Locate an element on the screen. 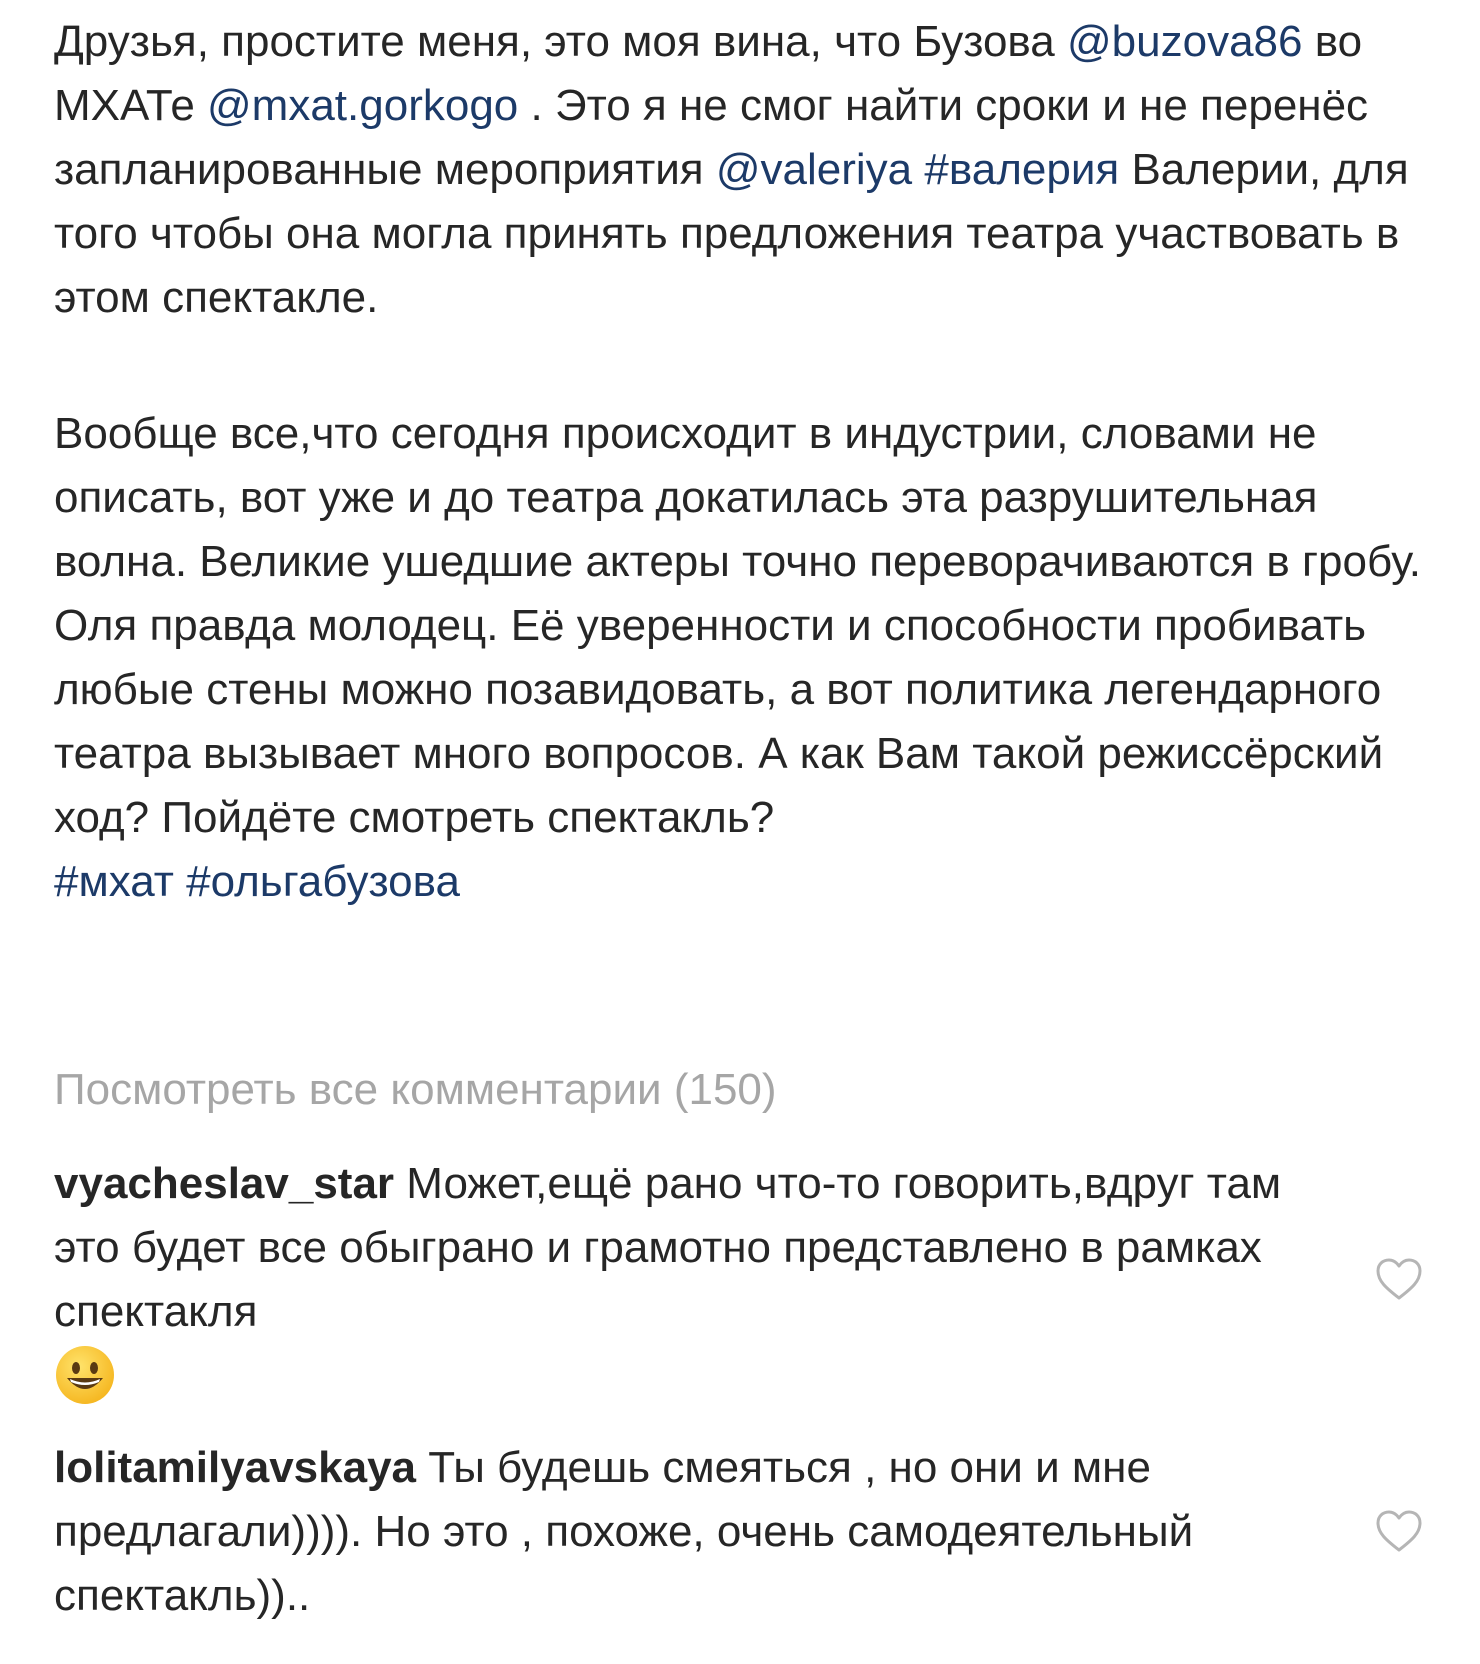 Image resolution: width=1480 pixels, height=1664 pixels. mention-mxat-gorkogo-link: @mxat.gorkogo is located at coordinates (362, 105).